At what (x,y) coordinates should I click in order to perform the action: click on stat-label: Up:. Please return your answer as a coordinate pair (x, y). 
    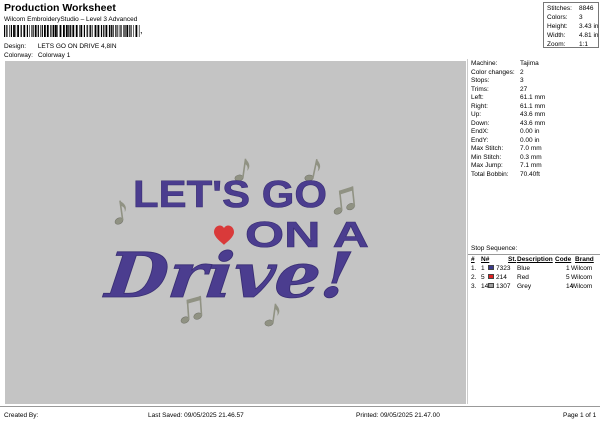
    Looking at the image, I should click on (476, 114).